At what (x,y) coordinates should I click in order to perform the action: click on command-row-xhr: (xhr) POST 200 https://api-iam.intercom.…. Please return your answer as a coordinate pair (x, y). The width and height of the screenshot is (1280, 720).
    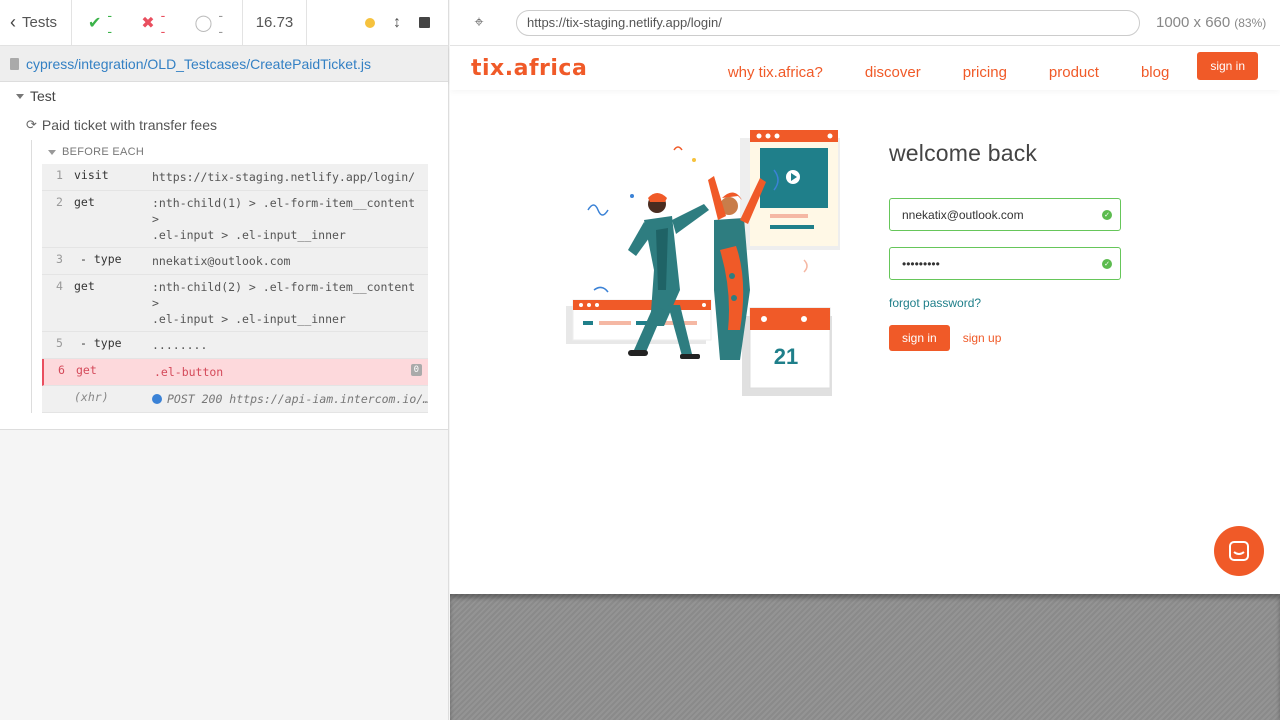
    Looking at the image, I should click on (235, 399).